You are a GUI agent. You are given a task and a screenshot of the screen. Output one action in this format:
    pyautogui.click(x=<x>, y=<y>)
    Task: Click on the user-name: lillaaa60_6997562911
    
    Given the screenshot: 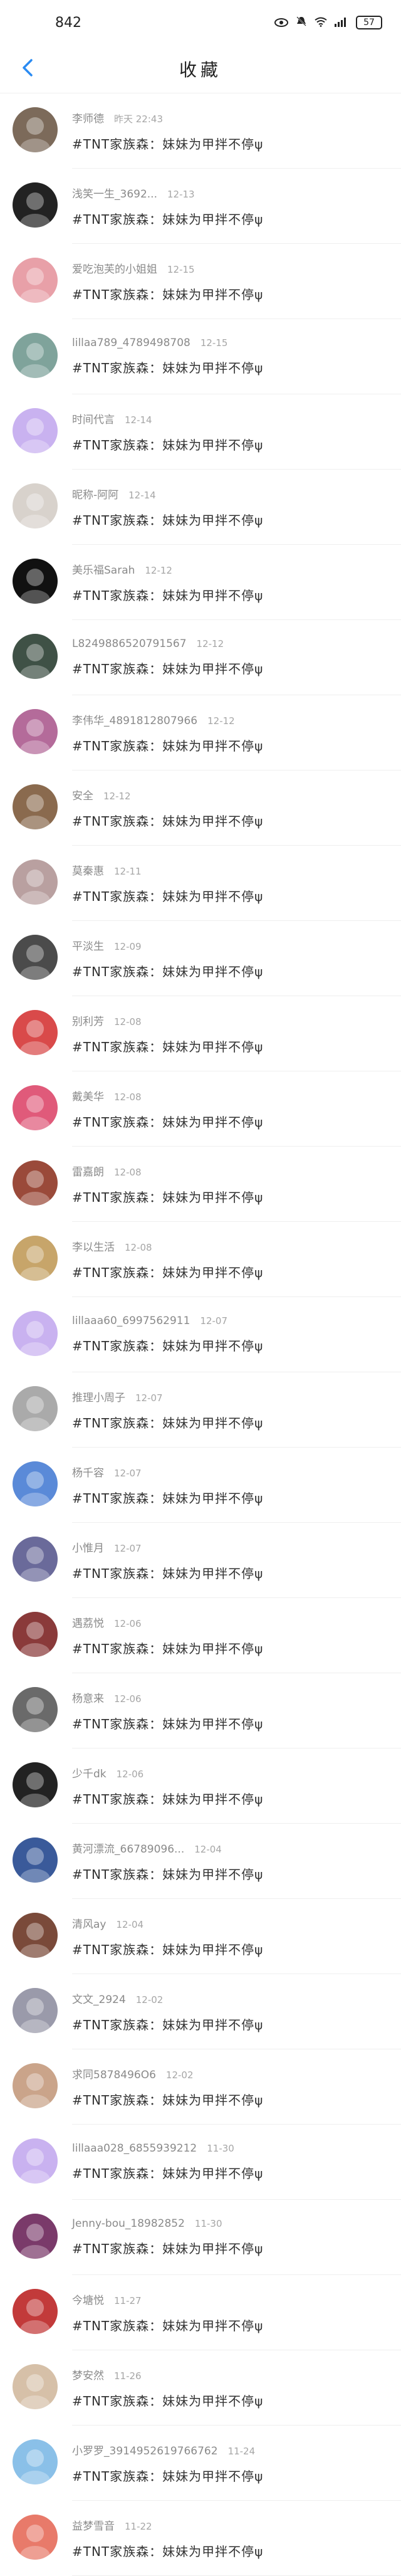 What is the action you would take?
    pyautogui.click(x=131, y=1321)
    